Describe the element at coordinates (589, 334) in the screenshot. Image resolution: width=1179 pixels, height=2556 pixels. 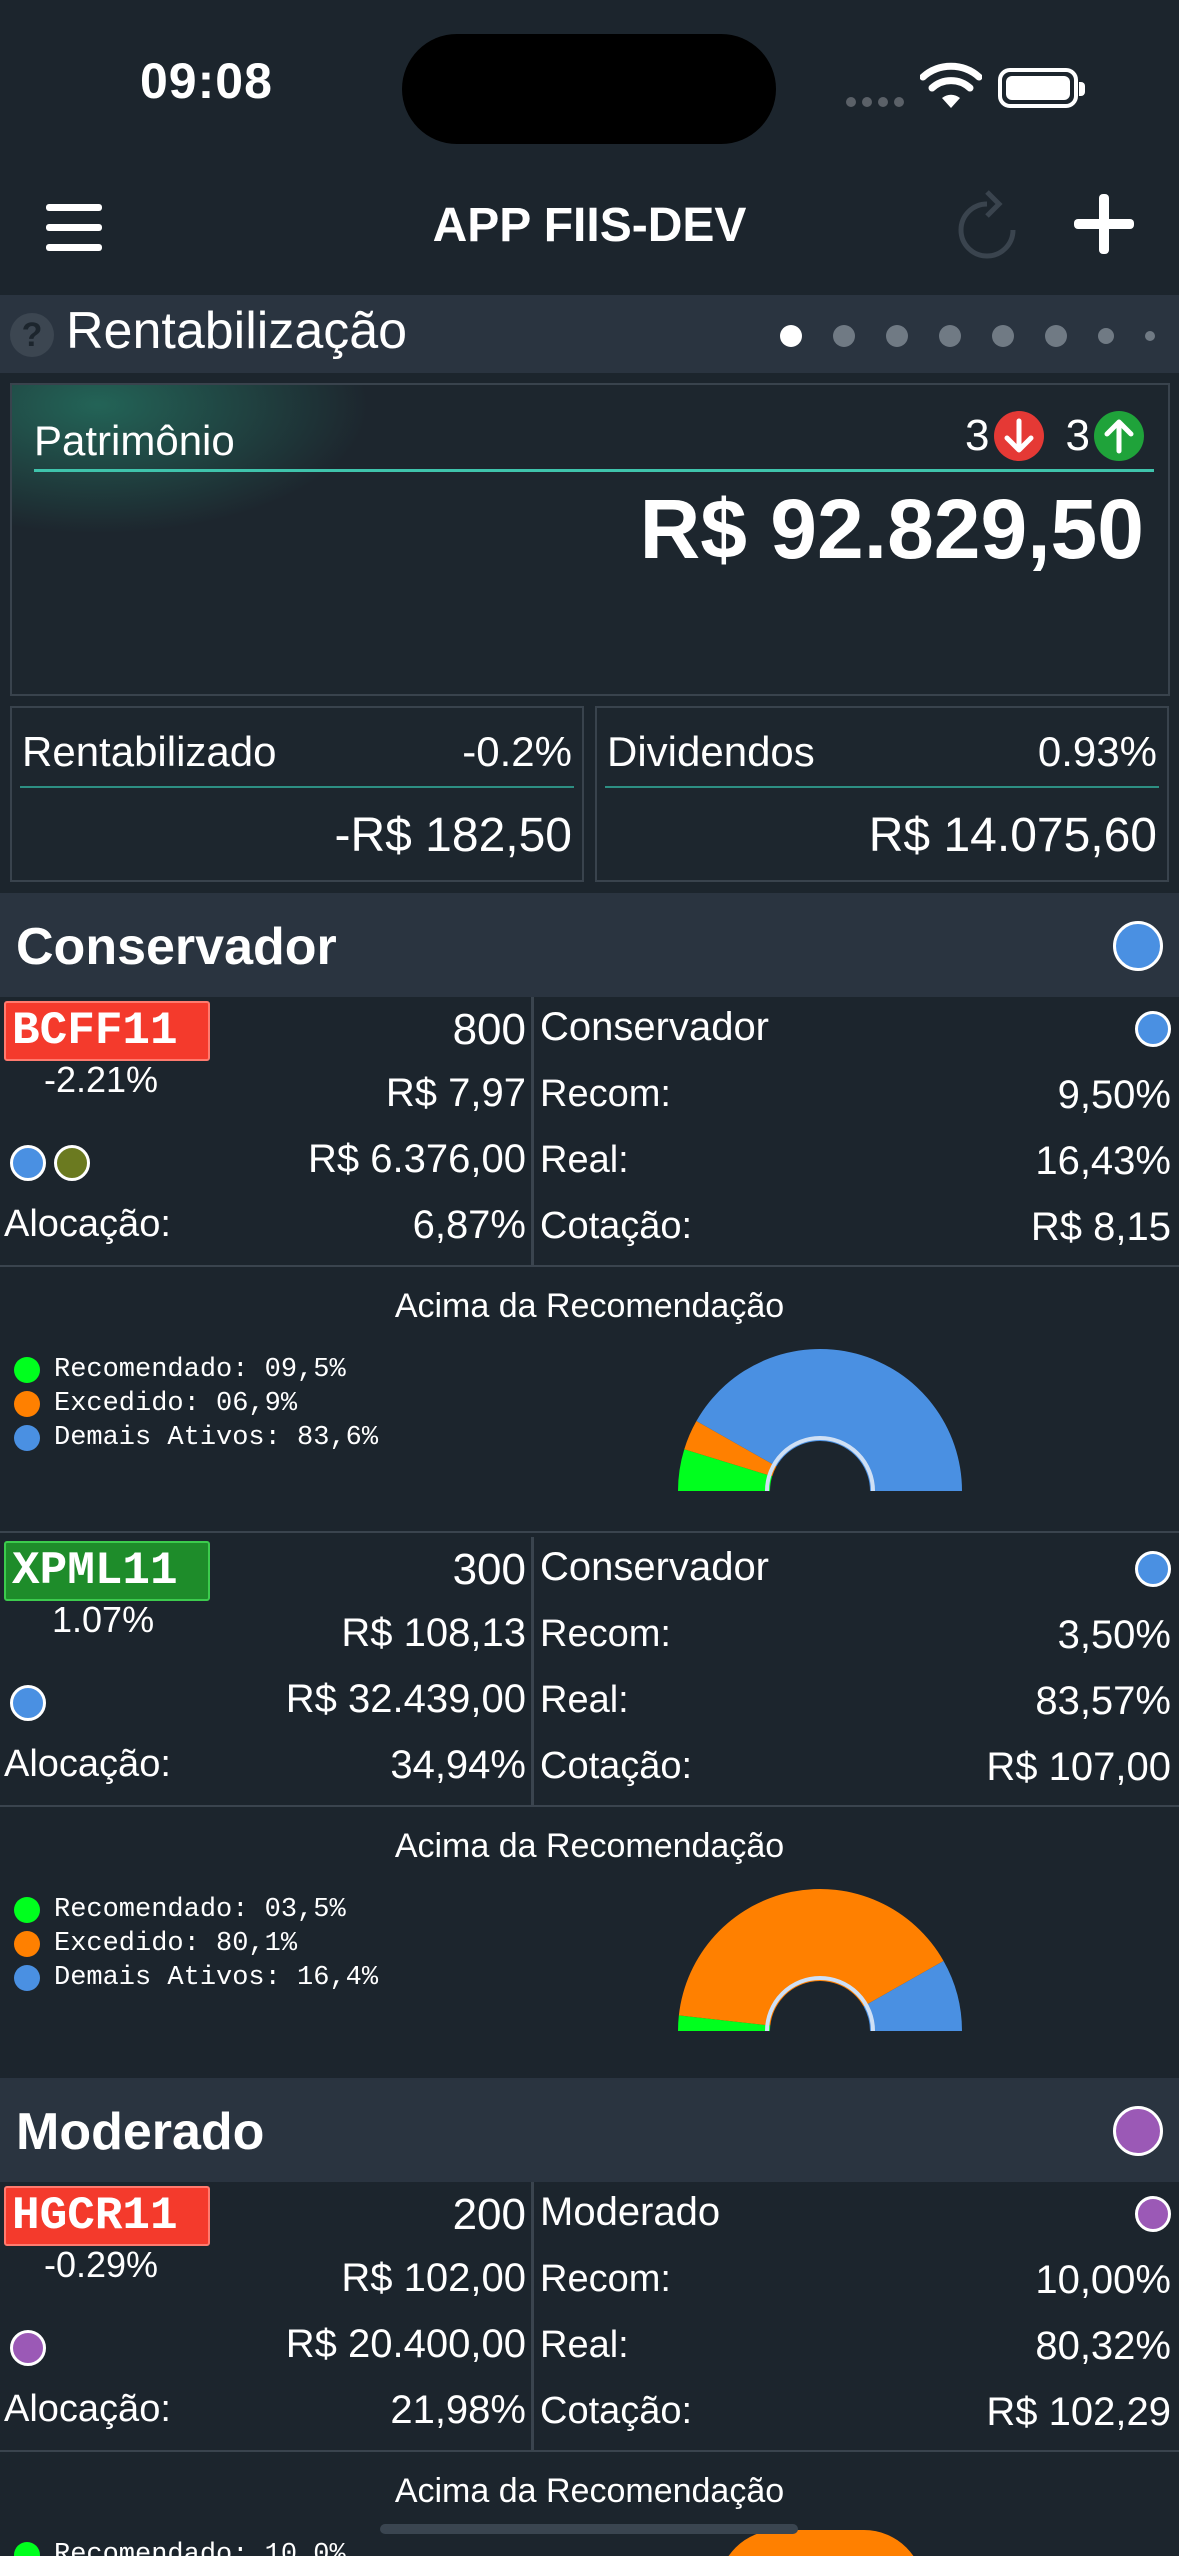
I see `rentabilizacao-header: ? Rentabilização` at that location.